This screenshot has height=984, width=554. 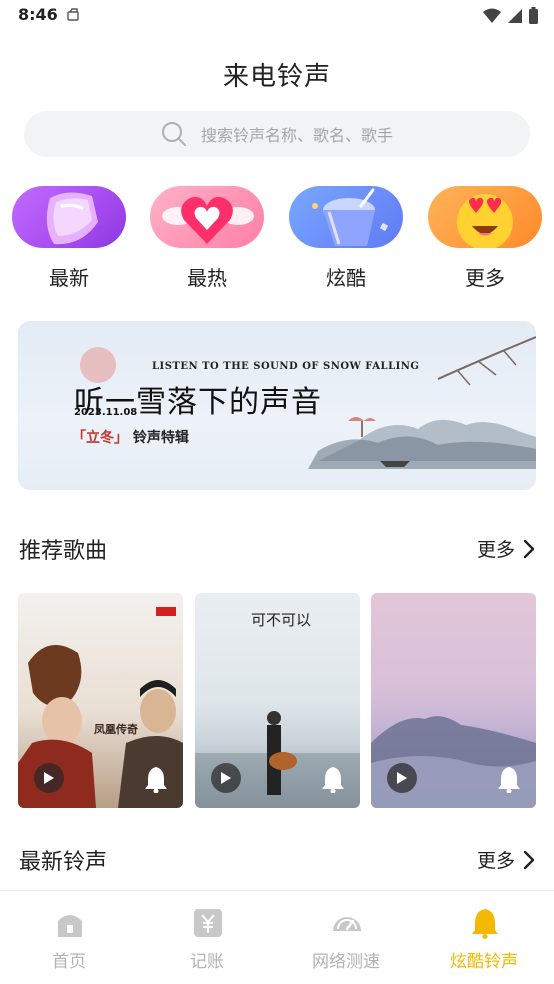 I want to click on category-label: 最热, so click(x=207, y=278).